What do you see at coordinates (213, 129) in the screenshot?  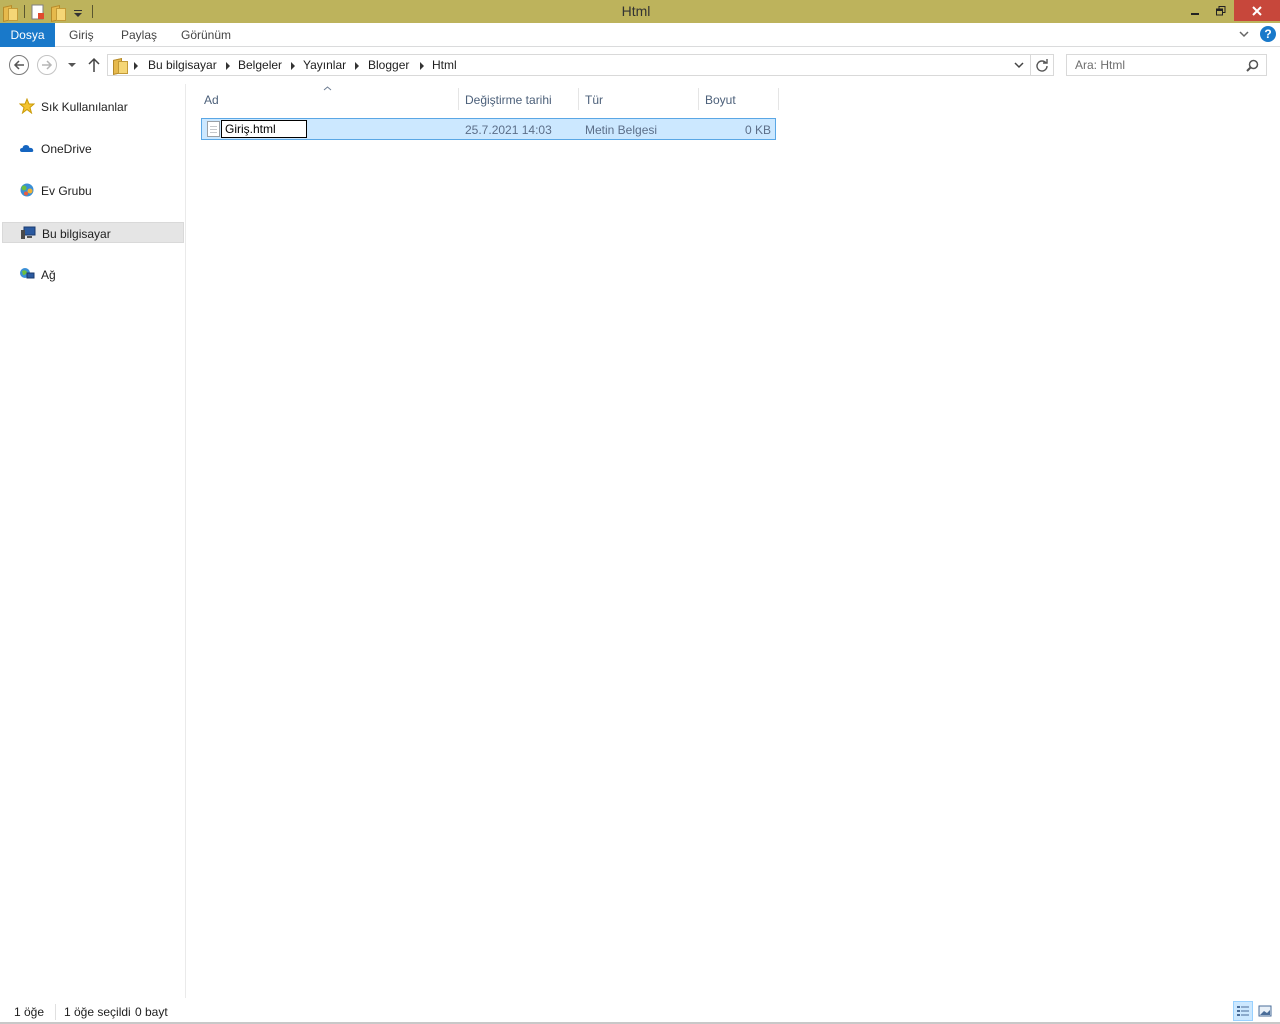 I see `text-file-icon` at bounding box center [213, 129].